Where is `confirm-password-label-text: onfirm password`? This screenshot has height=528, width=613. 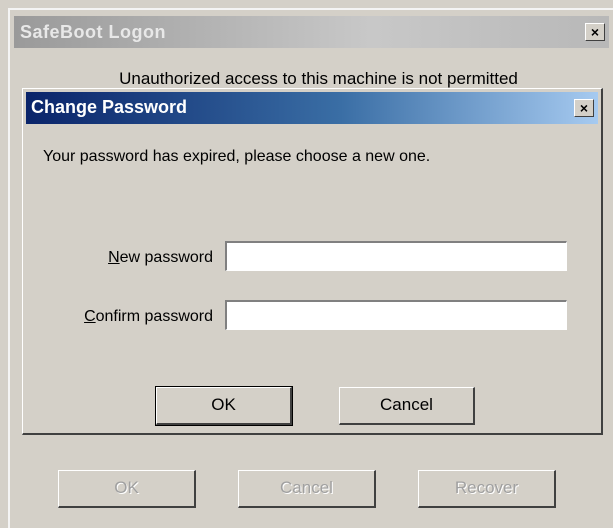 confirm-password-label-text: onfirm password is located at coordinates (154, 316).